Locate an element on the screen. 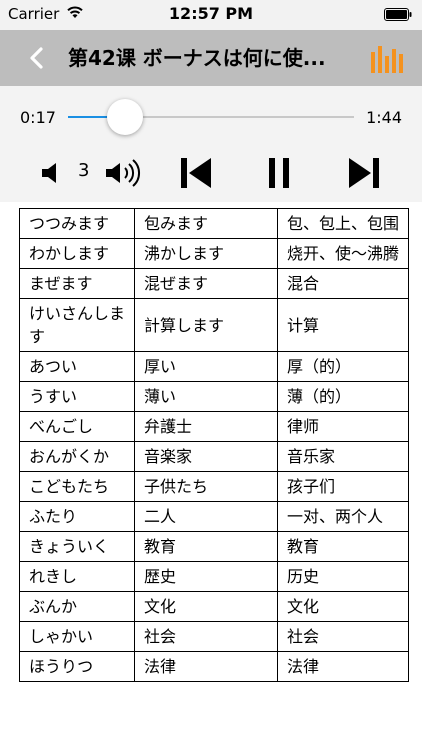 This screenshot has width=422, height=750. pause-icon is located at coordinates (279, 173).